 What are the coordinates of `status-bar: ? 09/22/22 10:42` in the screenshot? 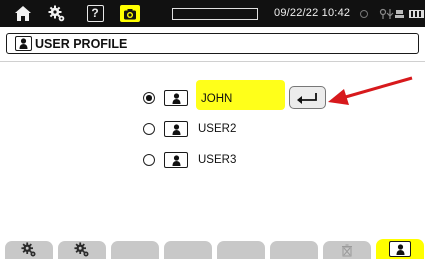 It's located at (212, 13).